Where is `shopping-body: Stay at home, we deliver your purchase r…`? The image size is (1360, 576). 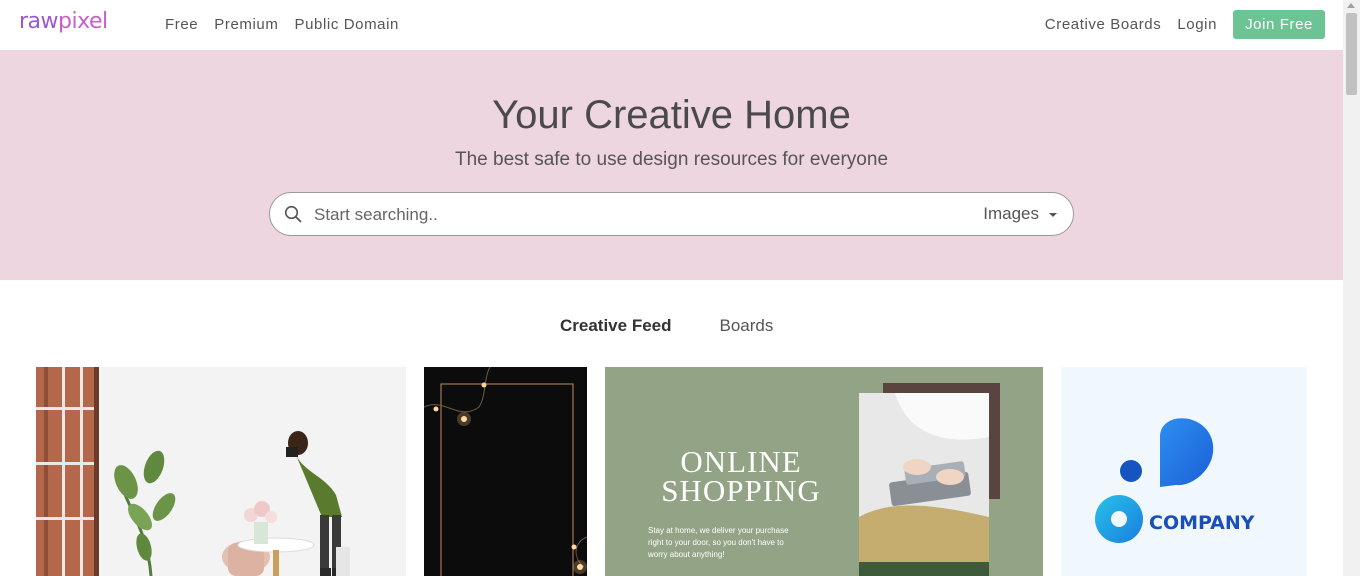
shopping-body: Stay at home, we deliver your purchase r… is located at coordinates (748, 543).